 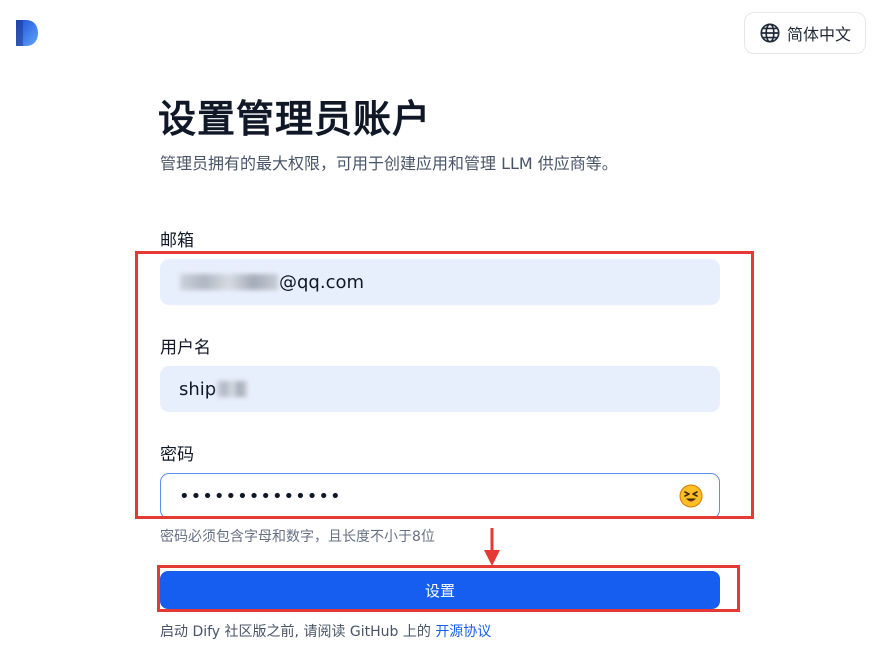 I want to click on password-hint: 密码必须包含字母和数字，且长度不小于8位, so click(x=297, y=537).